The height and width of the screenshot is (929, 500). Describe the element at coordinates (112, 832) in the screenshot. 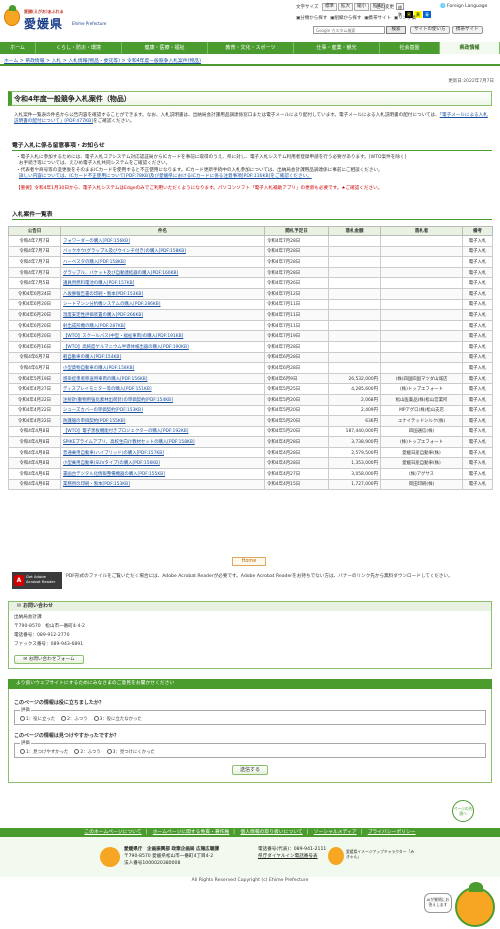

I see `footer-link-about: このホームページについて` at that location.